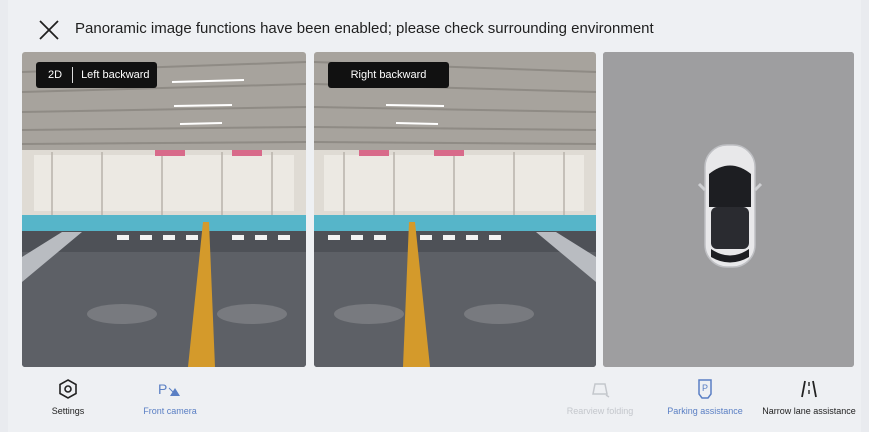 Image resolution: width=869 pixels, height=432 pixels. Describe the element at coordinates (169, 389) in the screenshot. I see `front-camera-icon: P` at that location.